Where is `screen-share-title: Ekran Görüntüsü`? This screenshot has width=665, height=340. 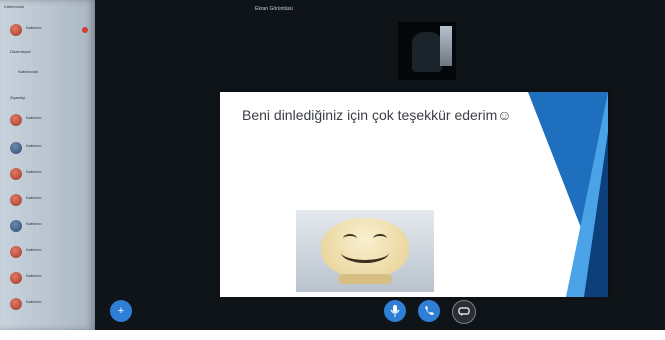
screen-share-title: Ekran Görüntüsü is located at coordinates (274, 9).